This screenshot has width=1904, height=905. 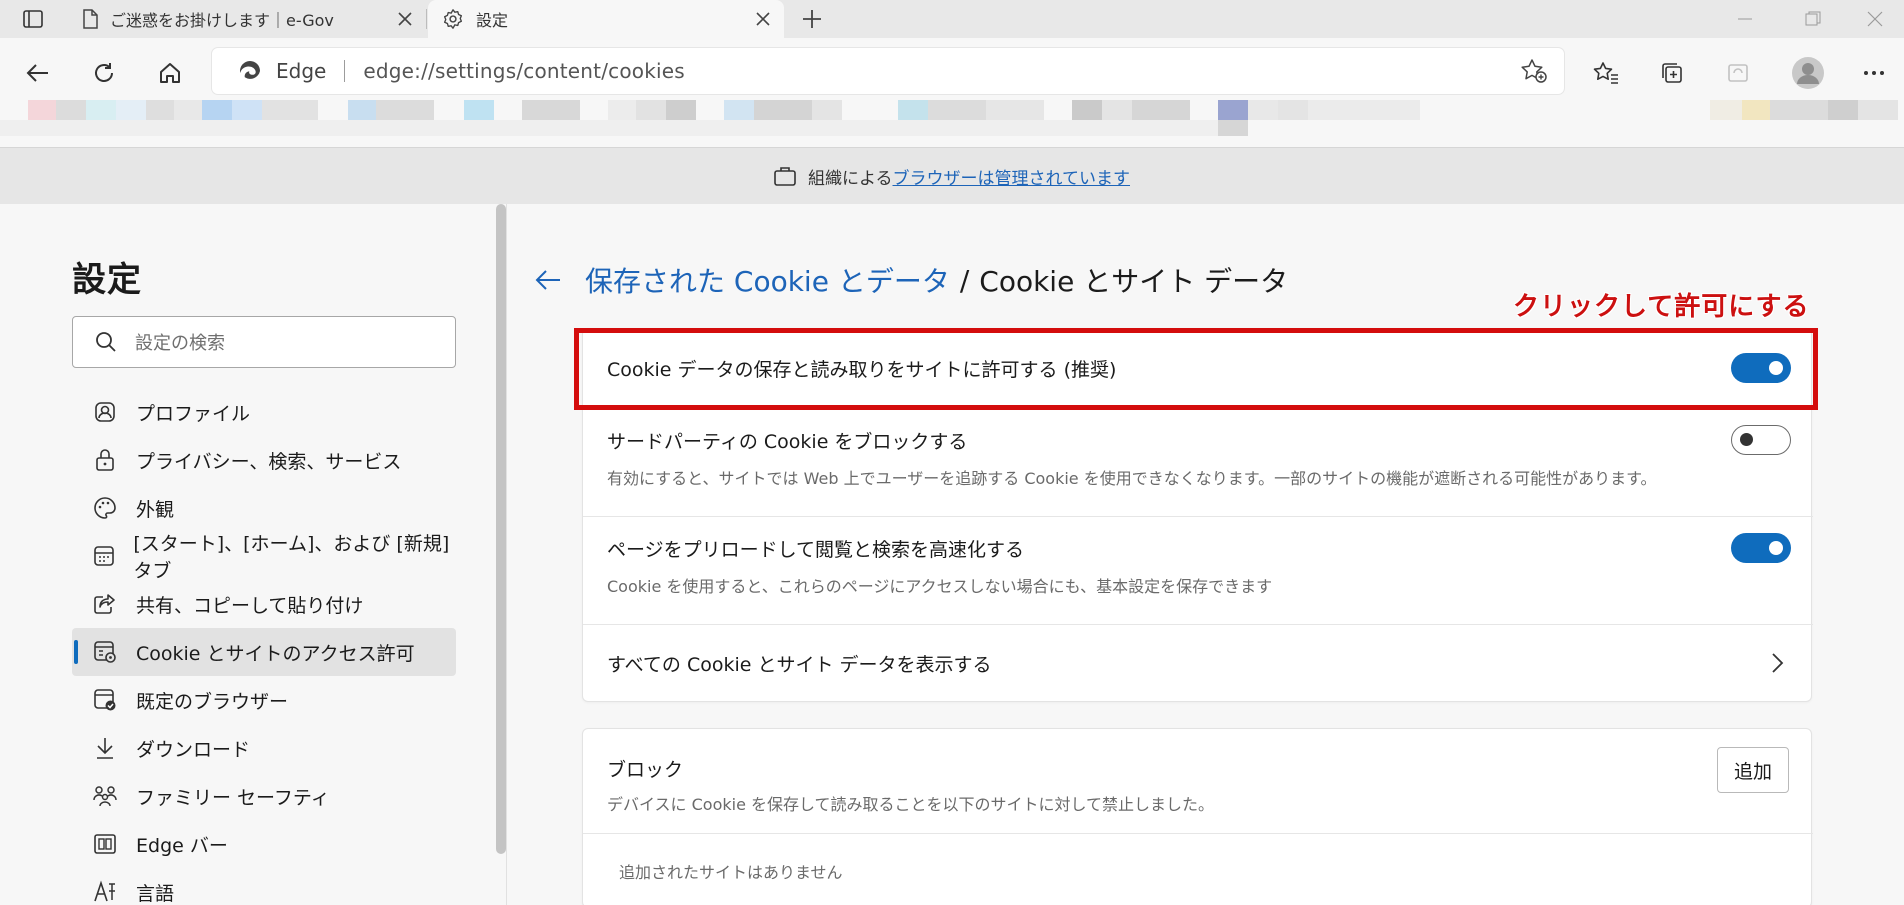 I want to click on chevron-right-icon, so click(x=1778, y=663).